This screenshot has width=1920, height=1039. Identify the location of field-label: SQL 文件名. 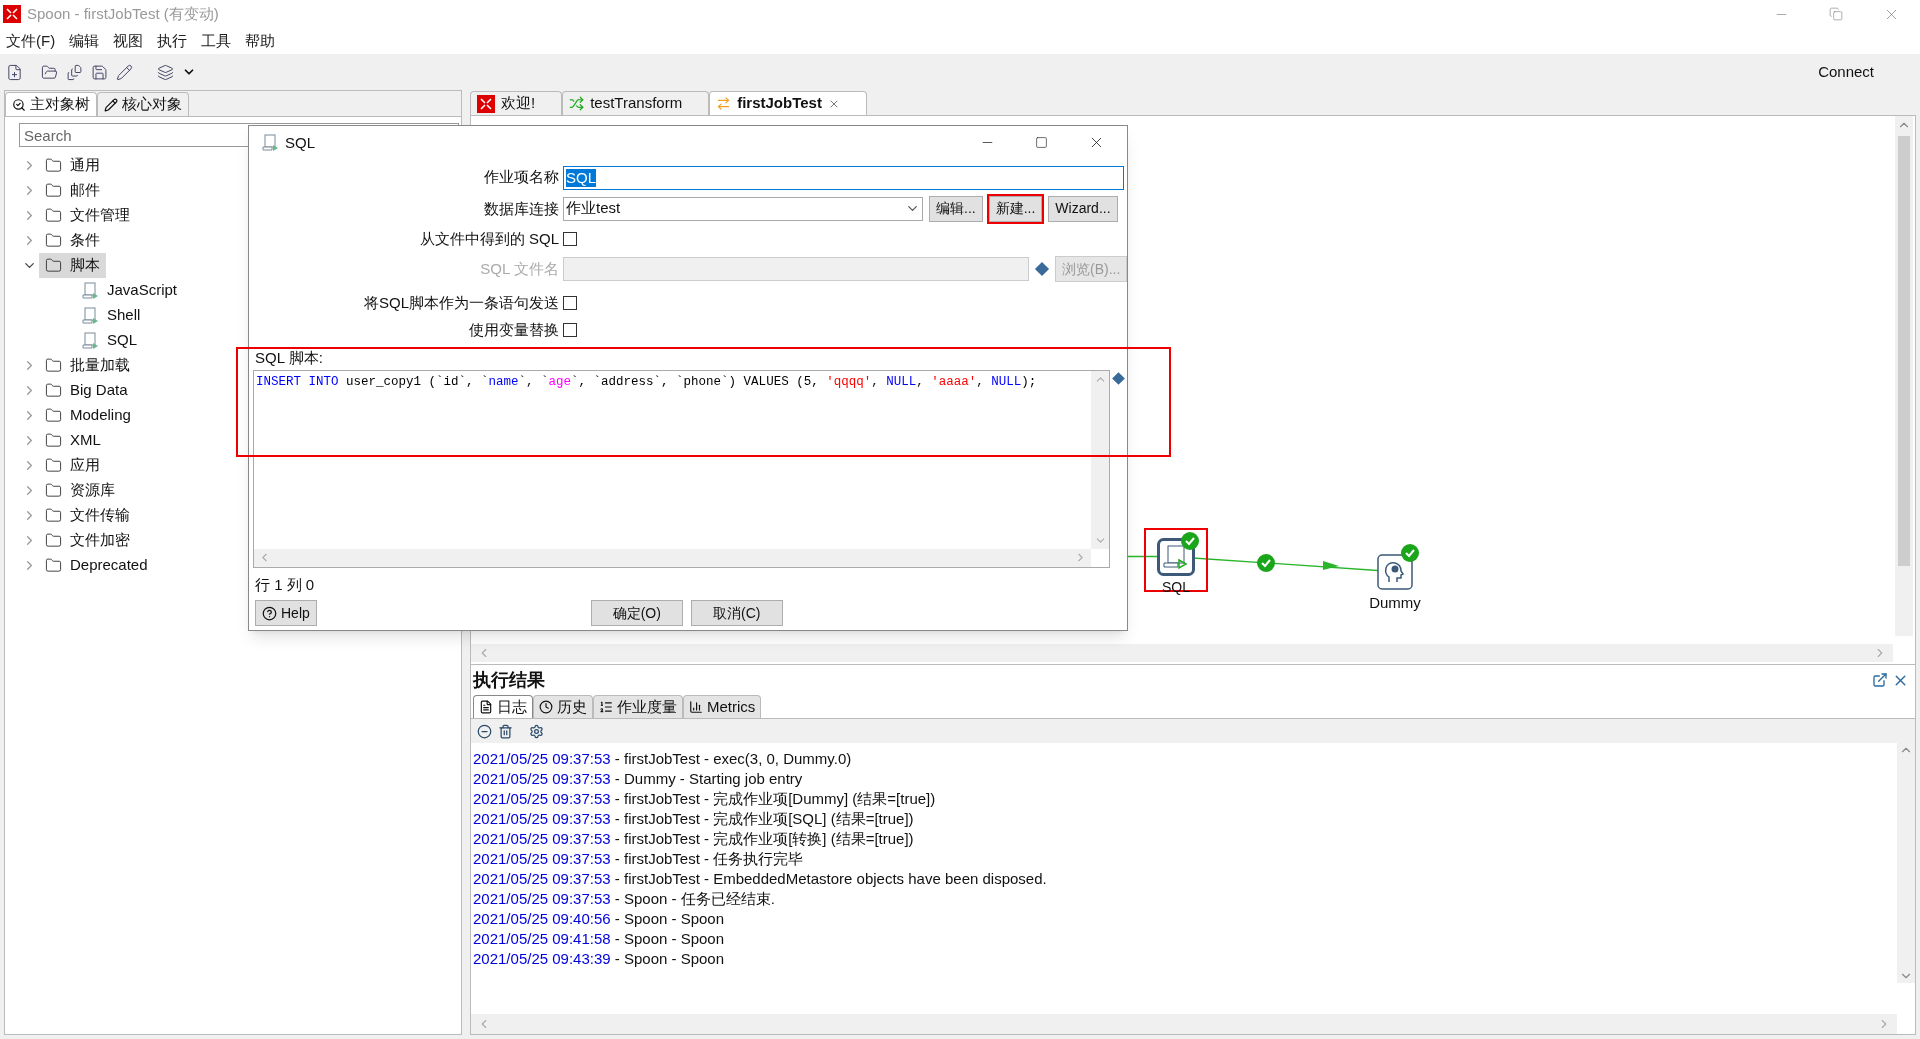
(519, 268).